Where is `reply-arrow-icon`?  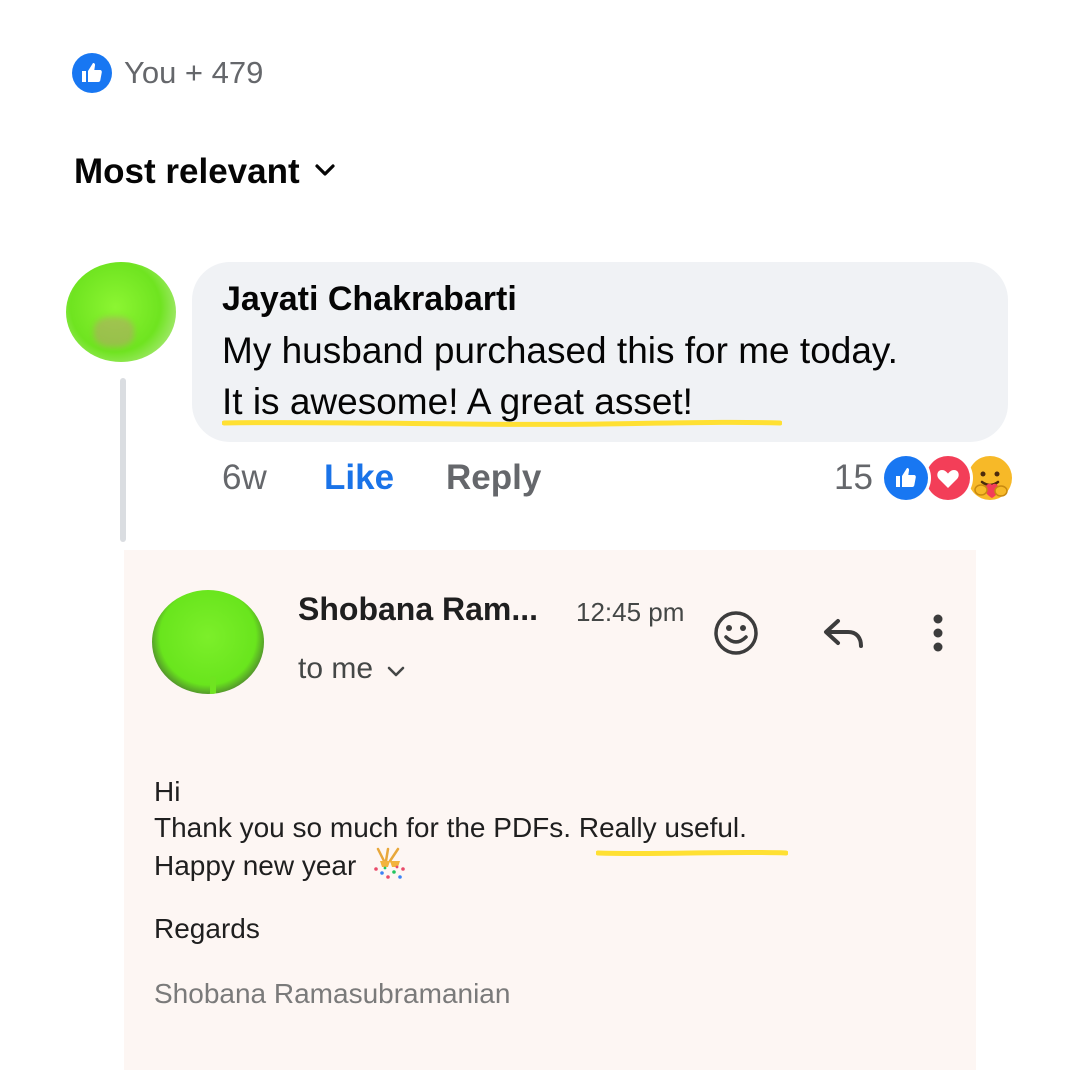 reply-arrow-icon is located at coordinates (844, 633).